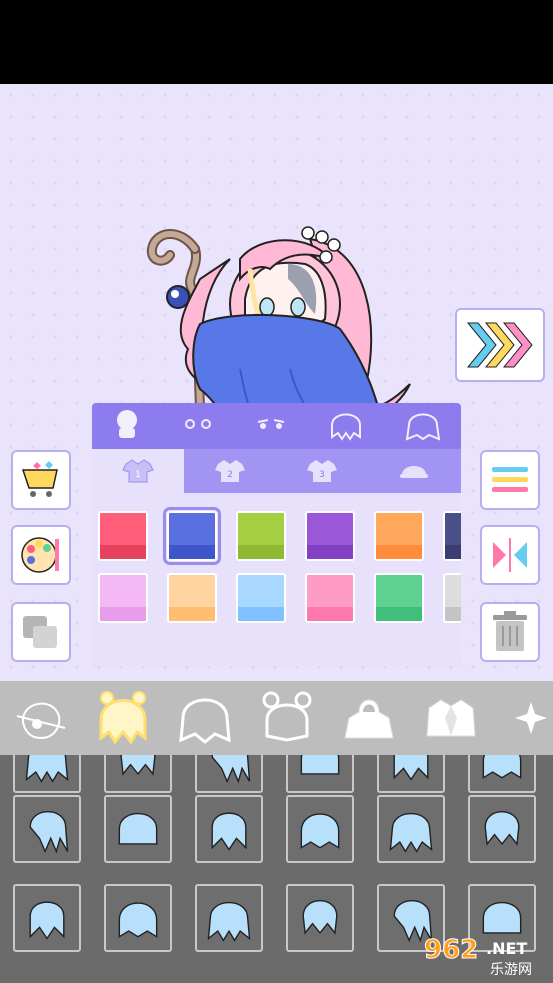 The width and height of the screenshot is (553, 983). I want to click on watermark-sub: 乐游网, so click(511, 970).